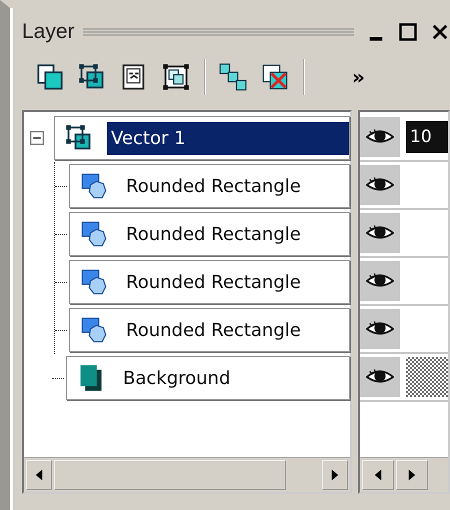 The height and width of the screenshot is (510, 450). What do you see at coordinates (275, 77) in the screenshot?
I see `delete-layer-icon` at bounding box center [275, 77].